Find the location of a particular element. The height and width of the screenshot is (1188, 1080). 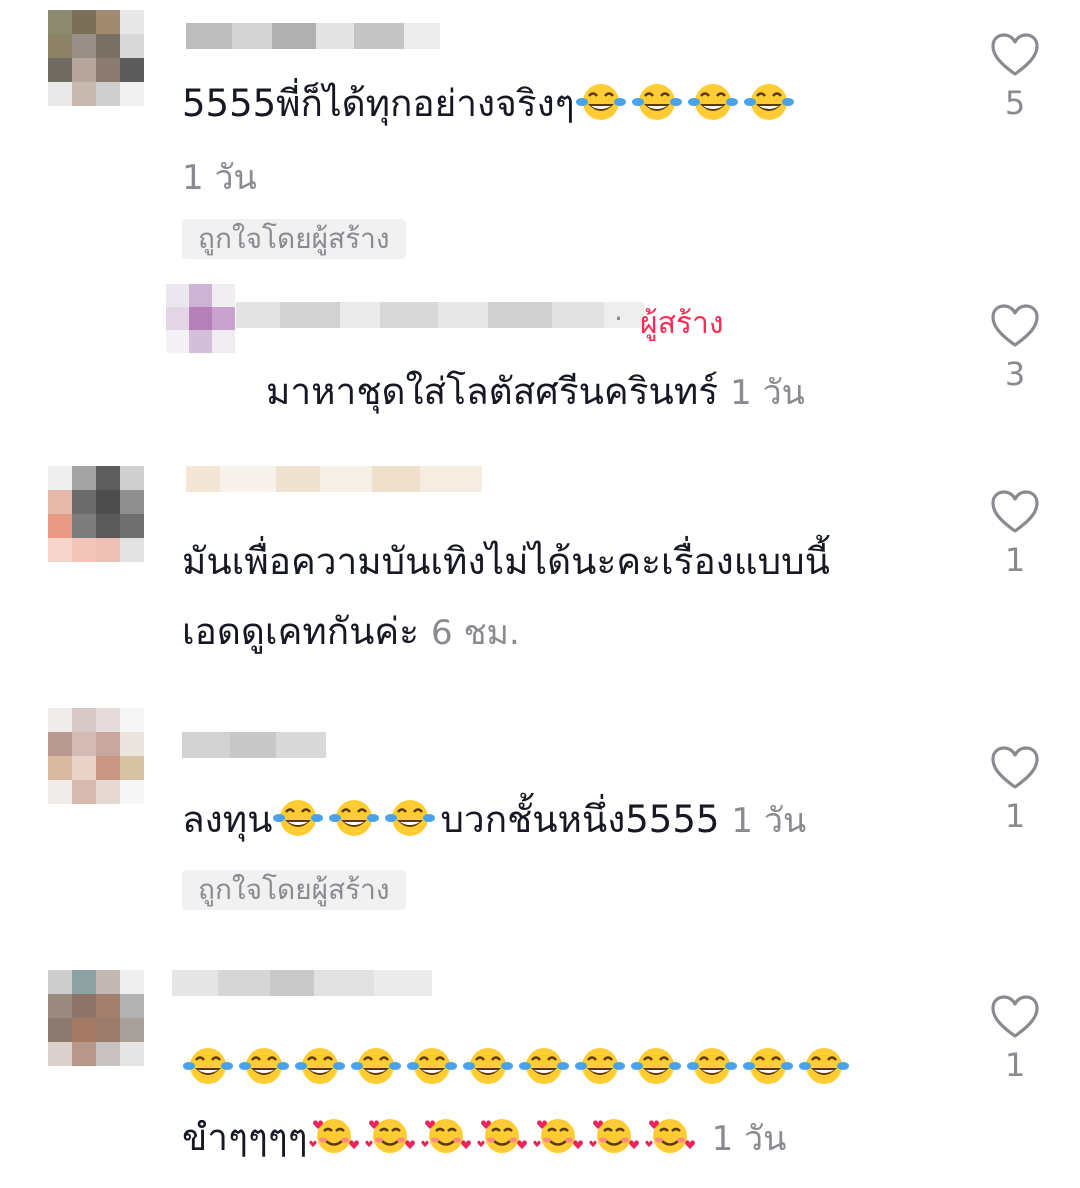

reply-text: มาหาชุดใส่โลตัสศรีนครินทร์ 1 วัน is located at coordinates (535, 391).